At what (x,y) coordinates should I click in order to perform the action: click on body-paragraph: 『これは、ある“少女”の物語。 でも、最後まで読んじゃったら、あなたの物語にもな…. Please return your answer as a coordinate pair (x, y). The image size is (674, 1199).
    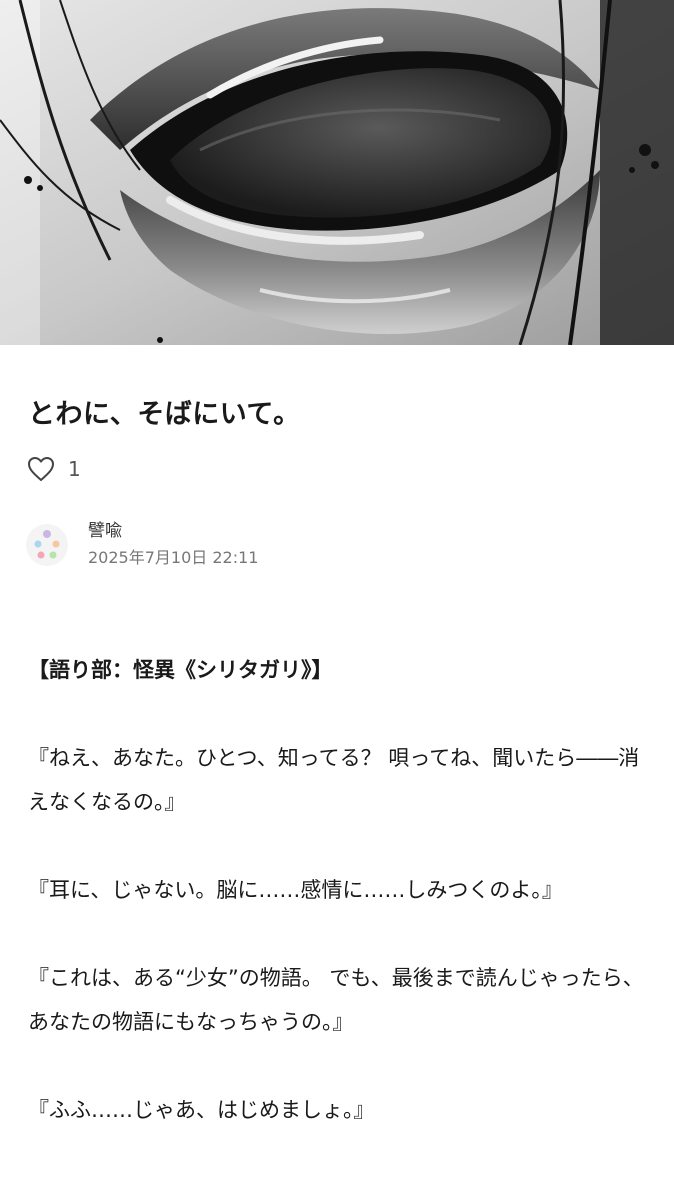
    Looking at the image, I should click on (336, 1000).